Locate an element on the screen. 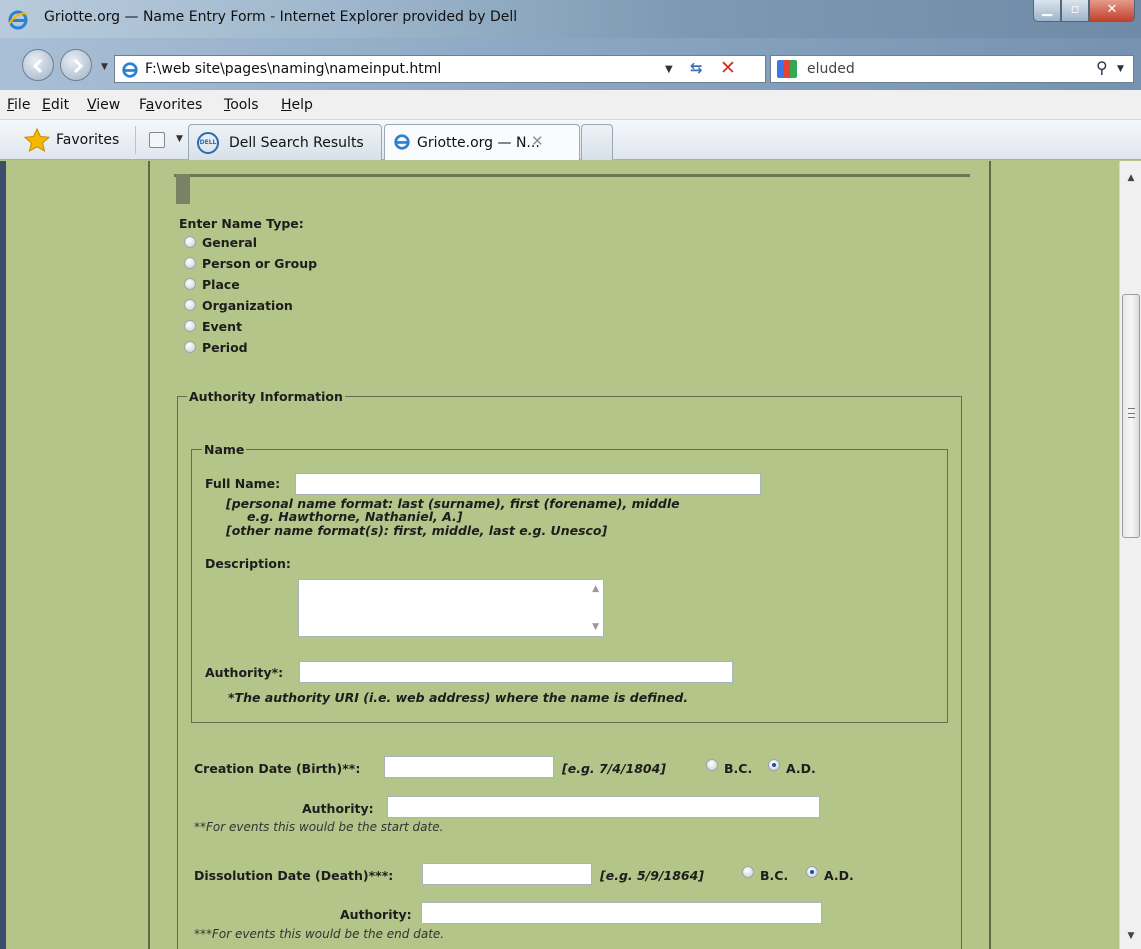 The image size is (1141, 949). scroll-up-arrow-icon: ▲ is located at coordinates (1130, 178).